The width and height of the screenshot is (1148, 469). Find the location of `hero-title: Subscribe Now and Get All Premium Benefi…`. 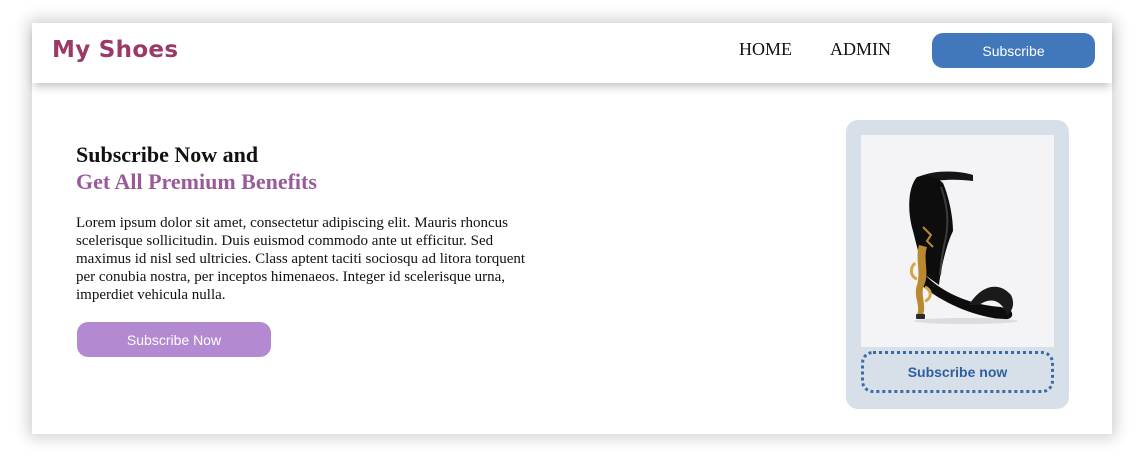

hero-title: Subscribe Now and Get All Premium Benefi… is located at coordinates (196, 168).